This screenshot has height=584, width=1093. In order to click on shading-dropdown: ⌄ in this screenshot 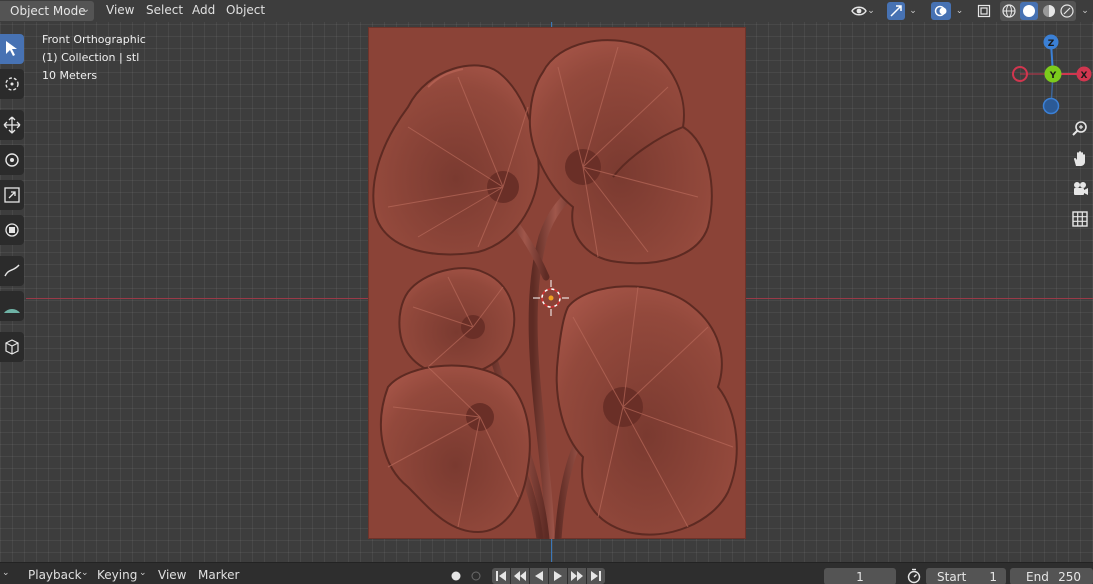, I will do `click(1085, 11)`.